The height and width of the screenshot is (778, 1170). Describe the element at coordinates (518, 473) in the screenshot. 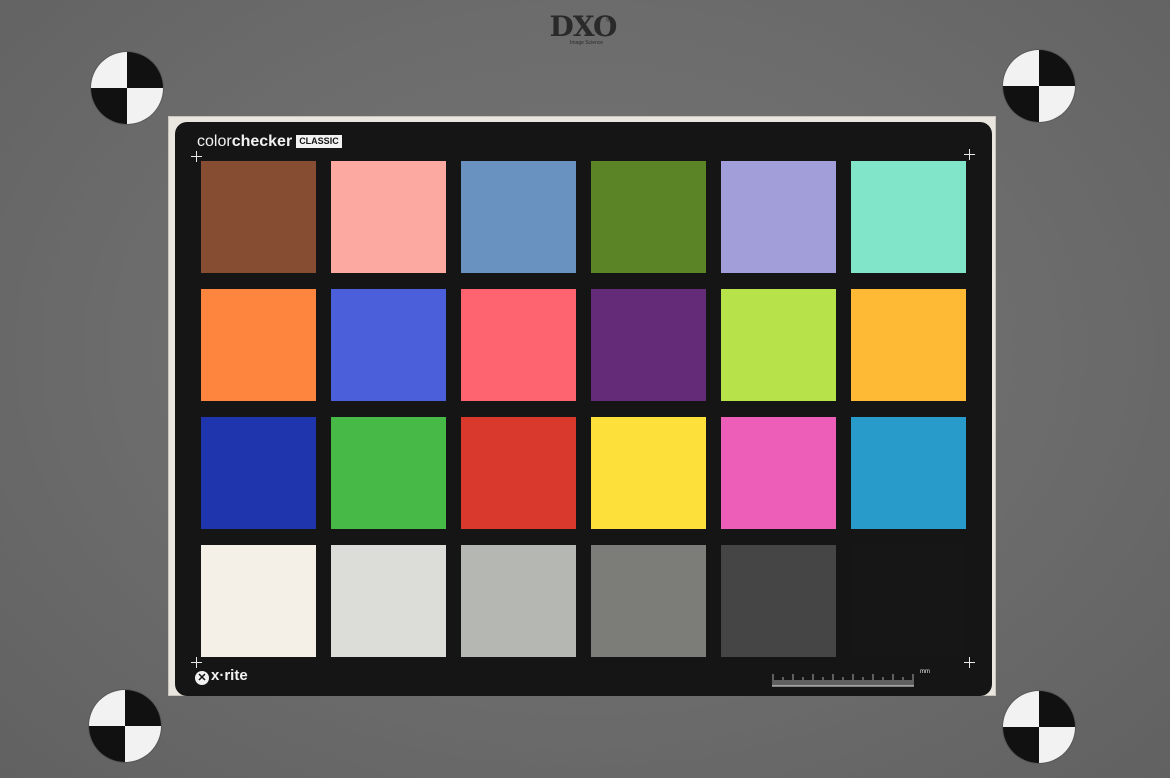

I see `color-patch-r3-c3` at that location.